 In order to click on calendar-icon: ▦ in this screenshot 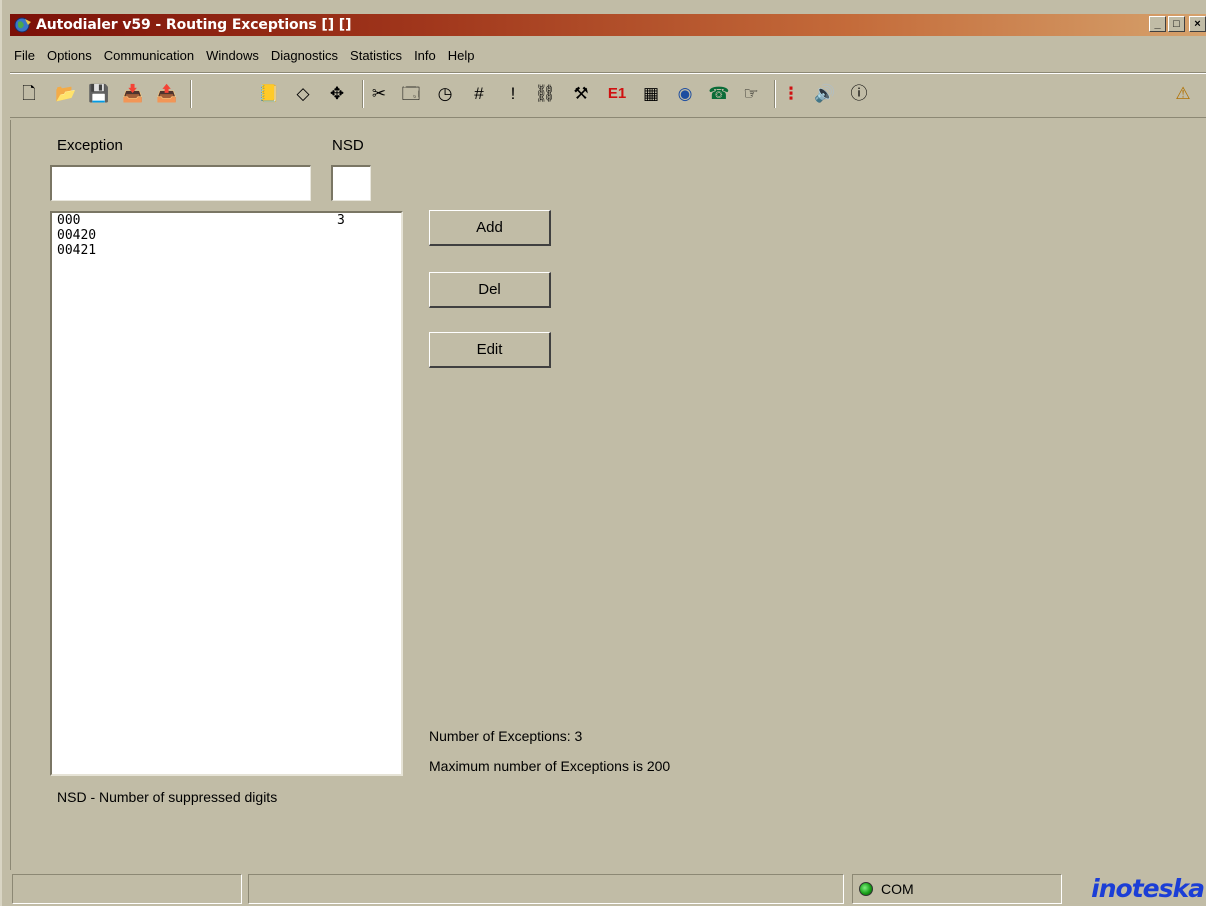, I will do `click(651, 93)`.